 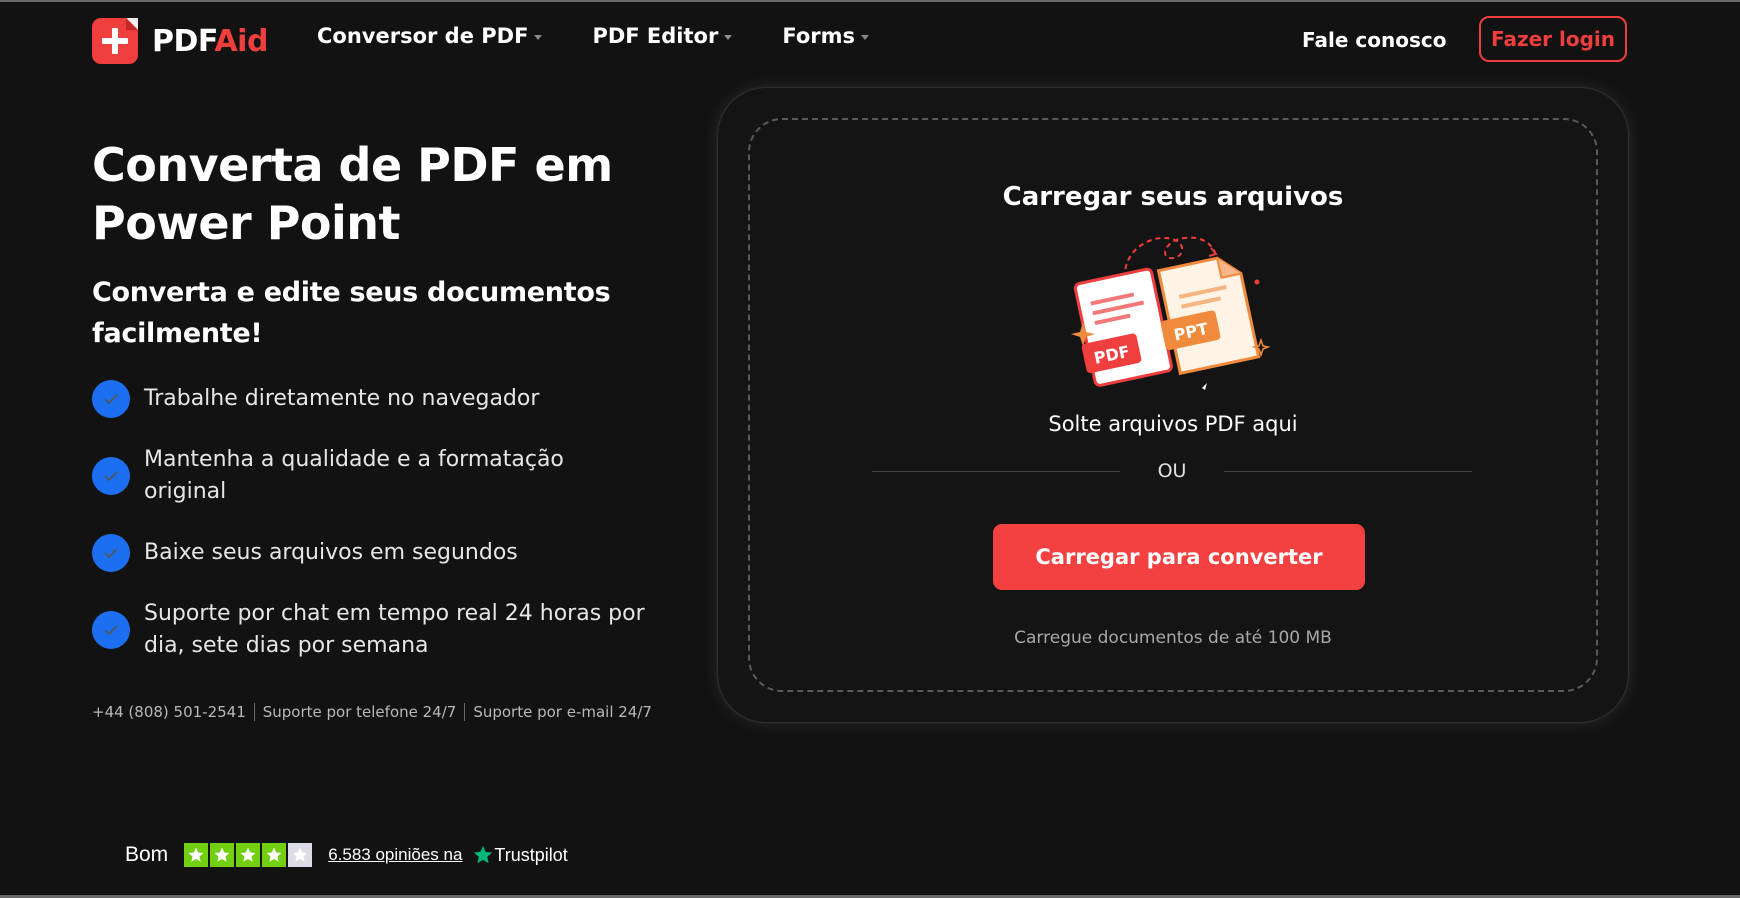 What do you see at coordinates (531, 854) in the screenshot?
I see `trustpilot-brand-name: Trustpilot` at bounding box center [531, 854].